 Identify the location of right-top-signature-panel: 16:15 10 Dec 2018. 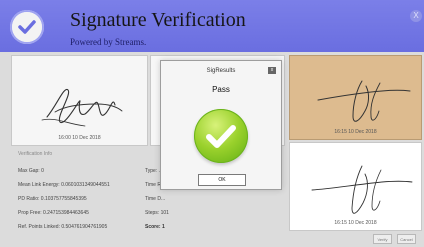
(355, 97).